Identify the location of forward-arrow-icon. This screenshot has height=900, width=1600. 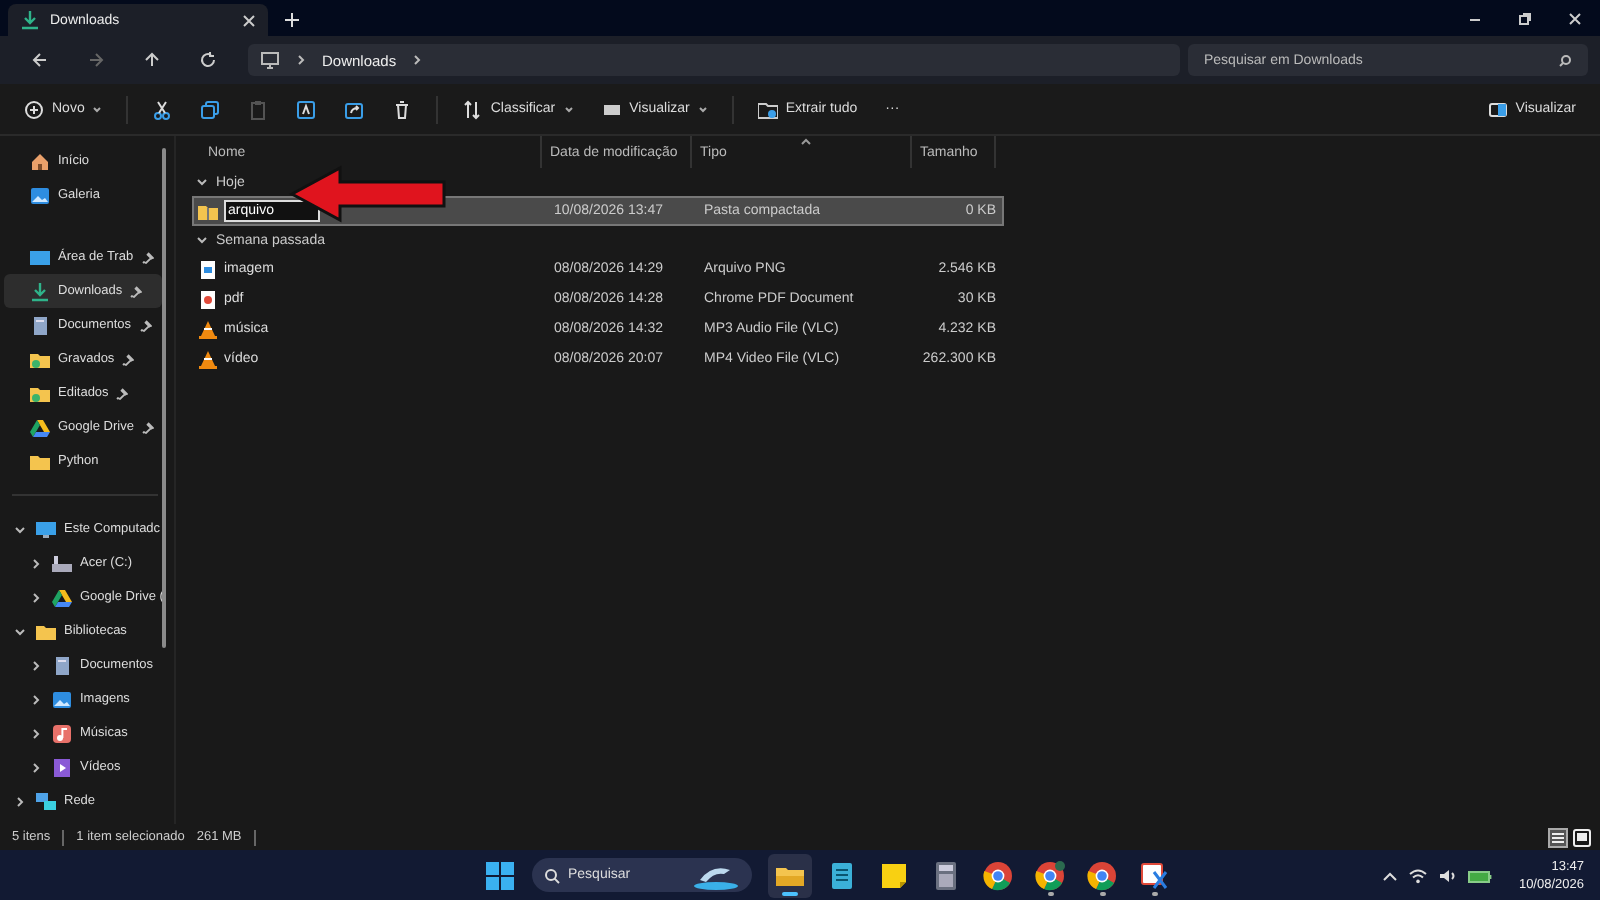
(96, 60).